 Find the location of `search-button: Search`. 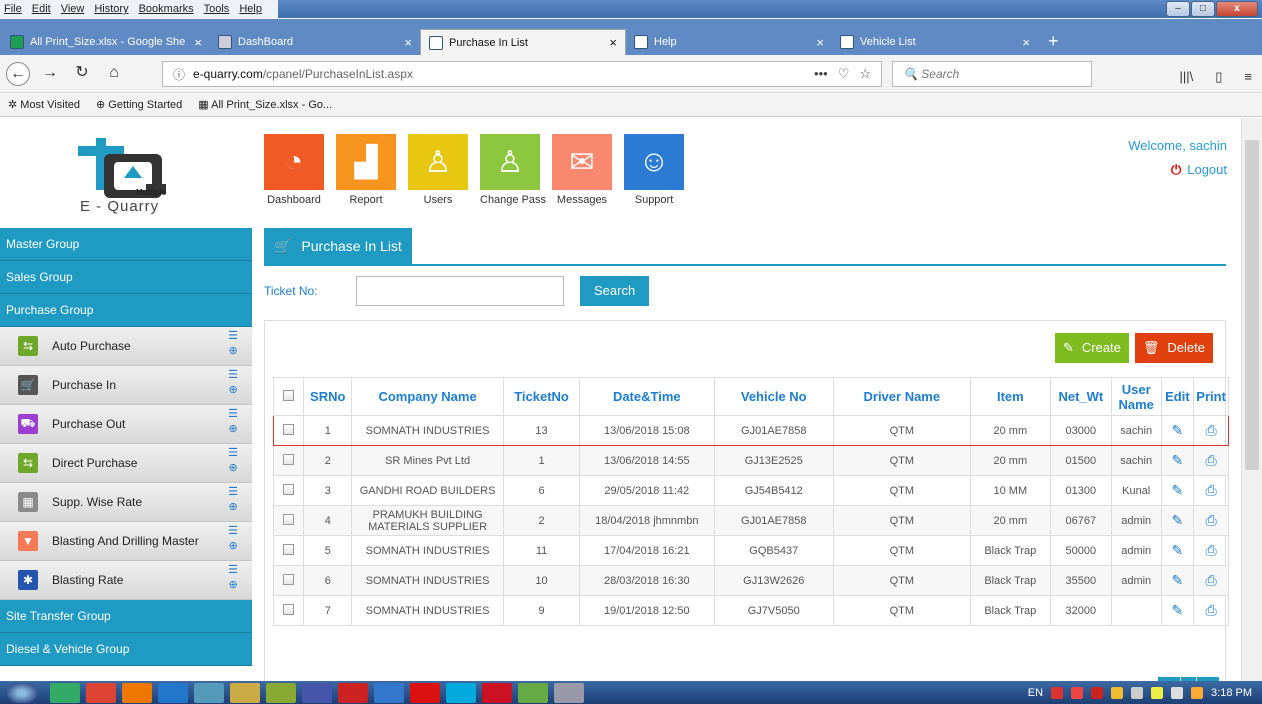

search-button: Search is located at coordinates (615, 291).